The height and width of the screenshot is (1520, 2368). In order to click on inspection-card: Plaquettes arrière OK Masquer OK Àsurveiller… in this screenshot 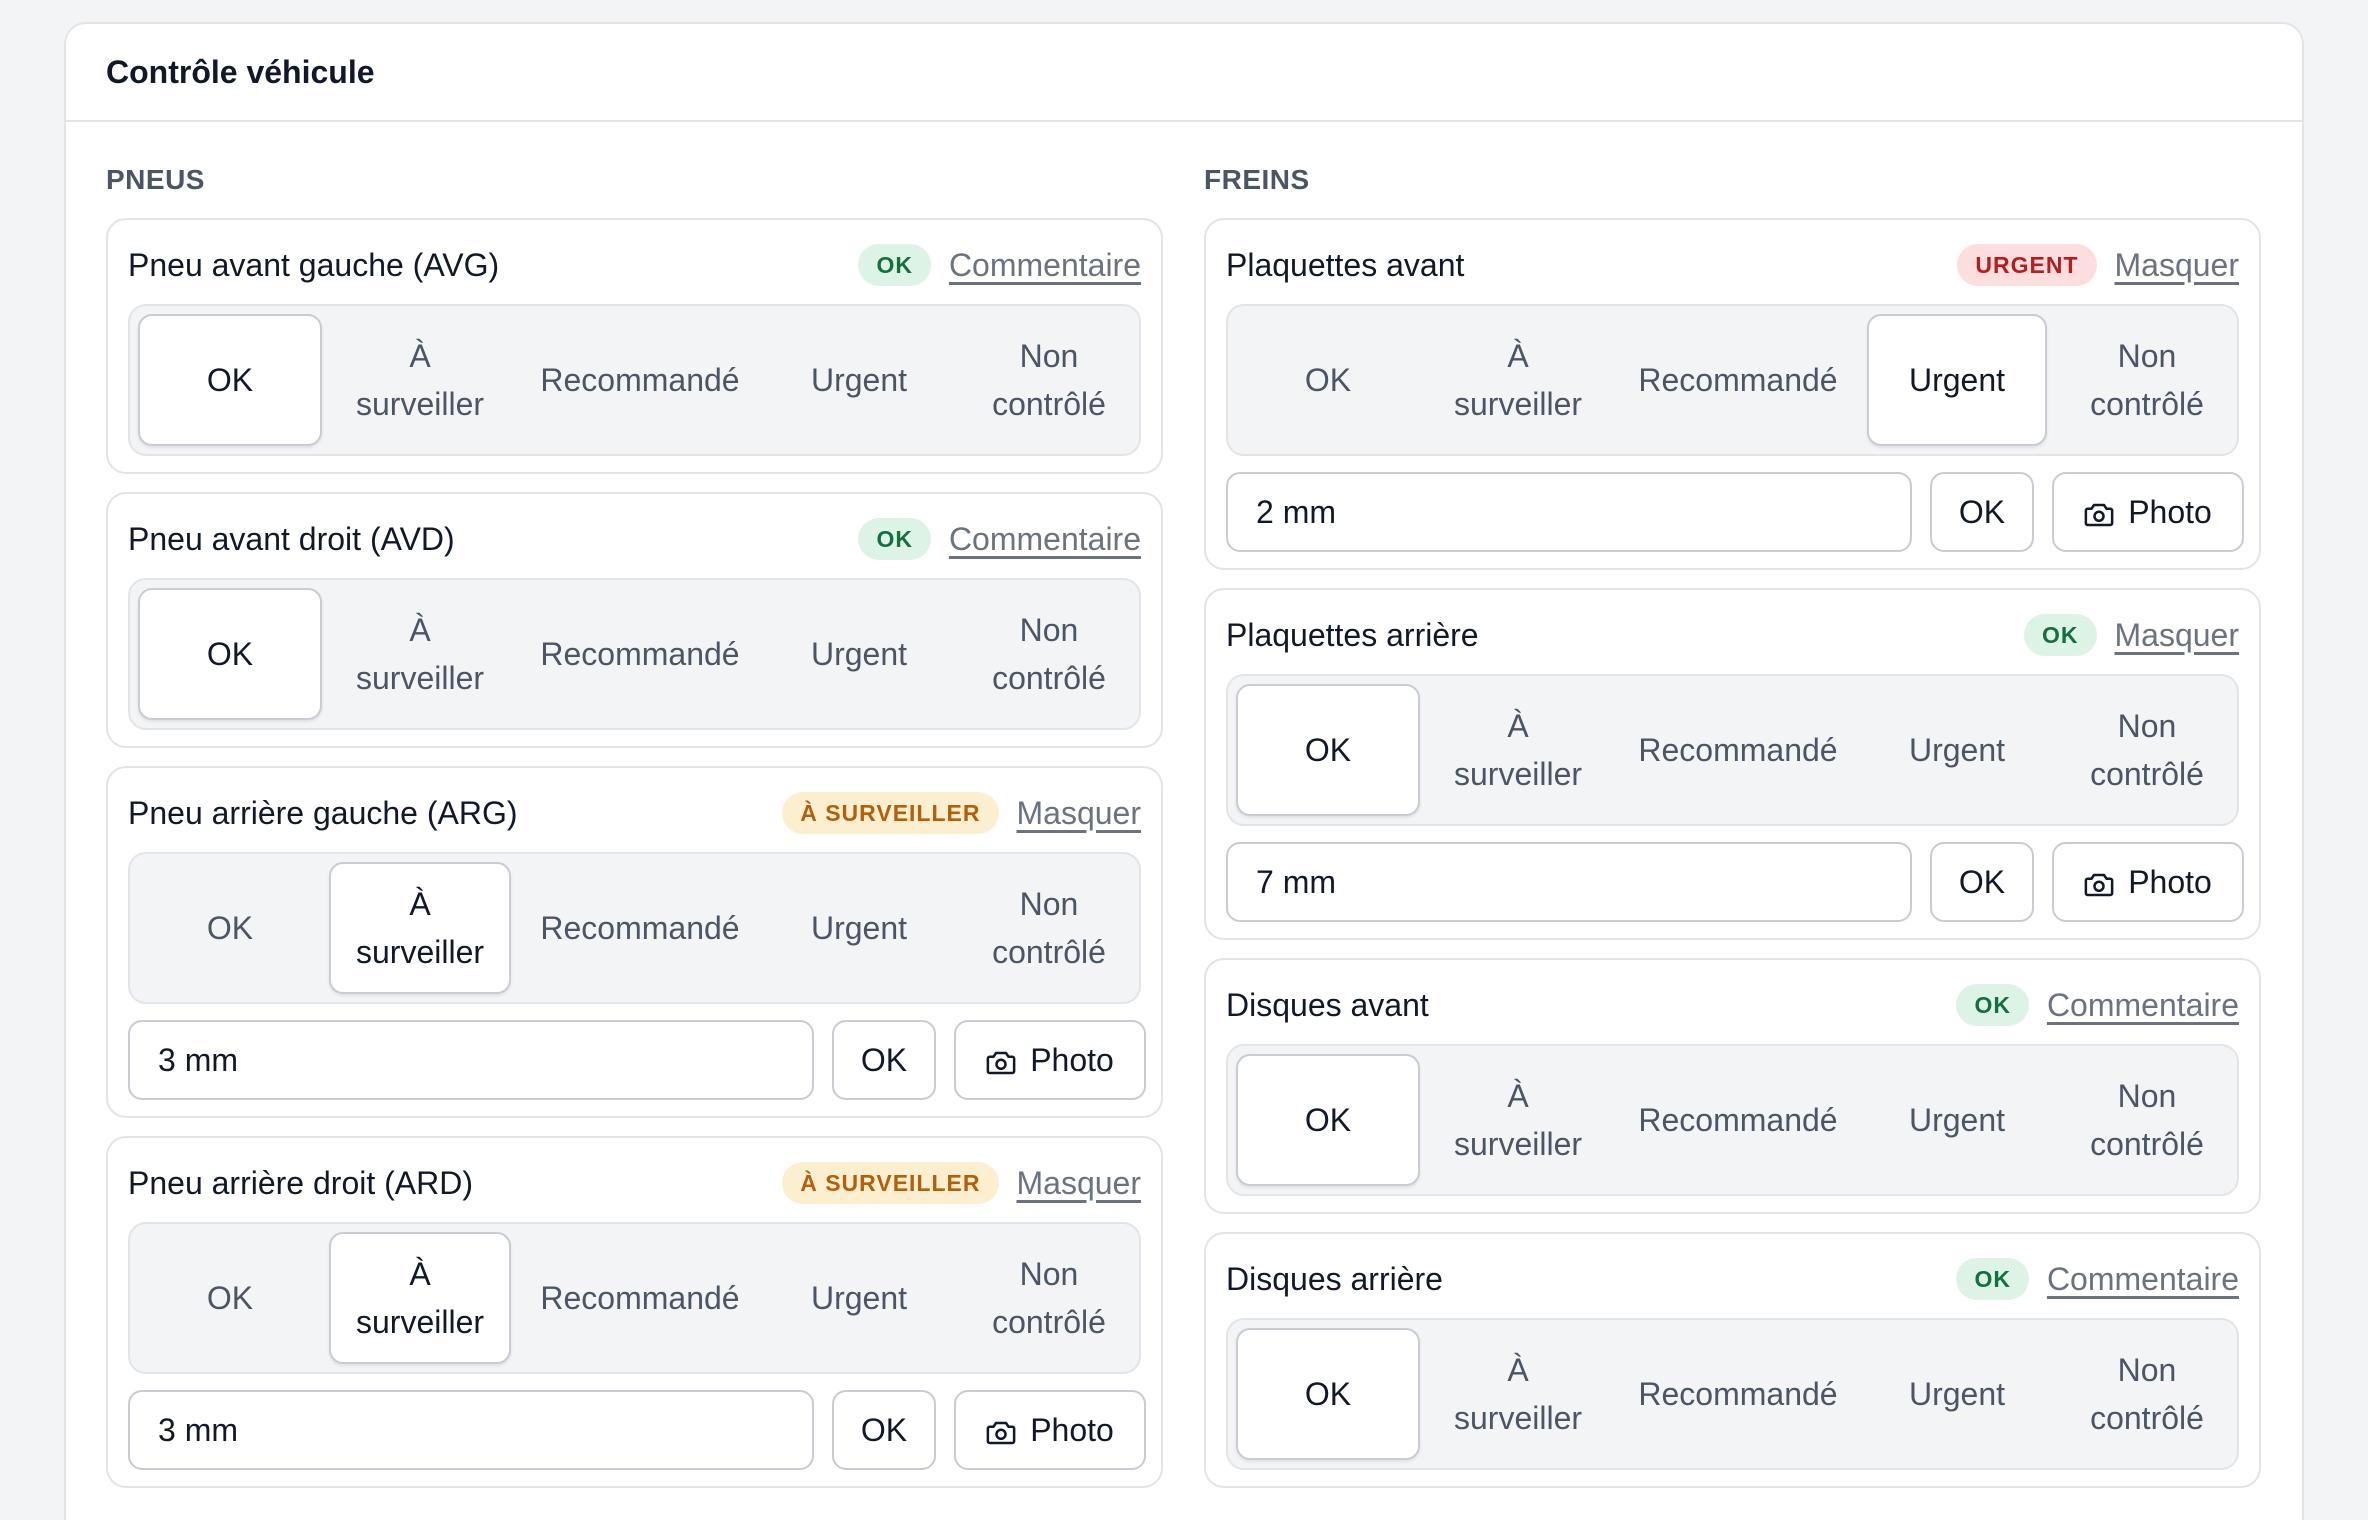, I will do `click(1732, 764)`.